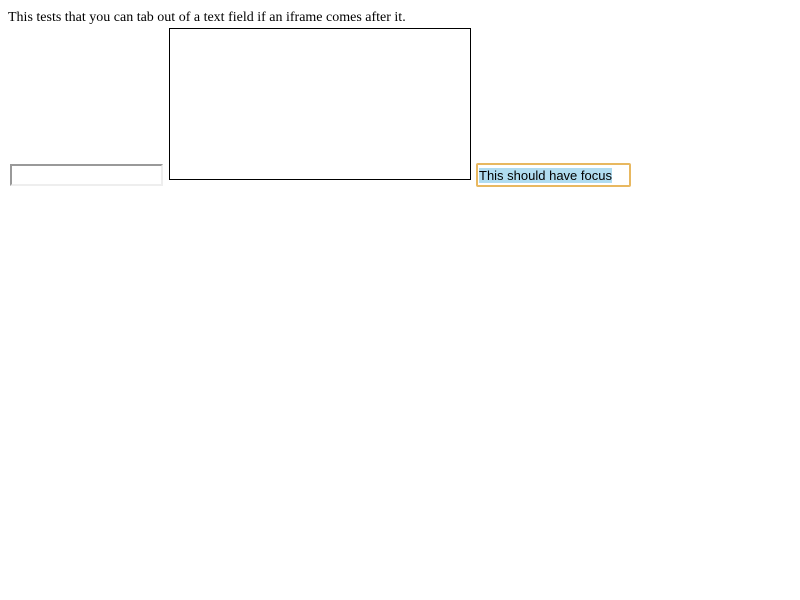 The image size is (800, 600). What do you see at coordinates (86, 175) in the screenshot?
I see `first-text-input` at bounding box center [86, 175].